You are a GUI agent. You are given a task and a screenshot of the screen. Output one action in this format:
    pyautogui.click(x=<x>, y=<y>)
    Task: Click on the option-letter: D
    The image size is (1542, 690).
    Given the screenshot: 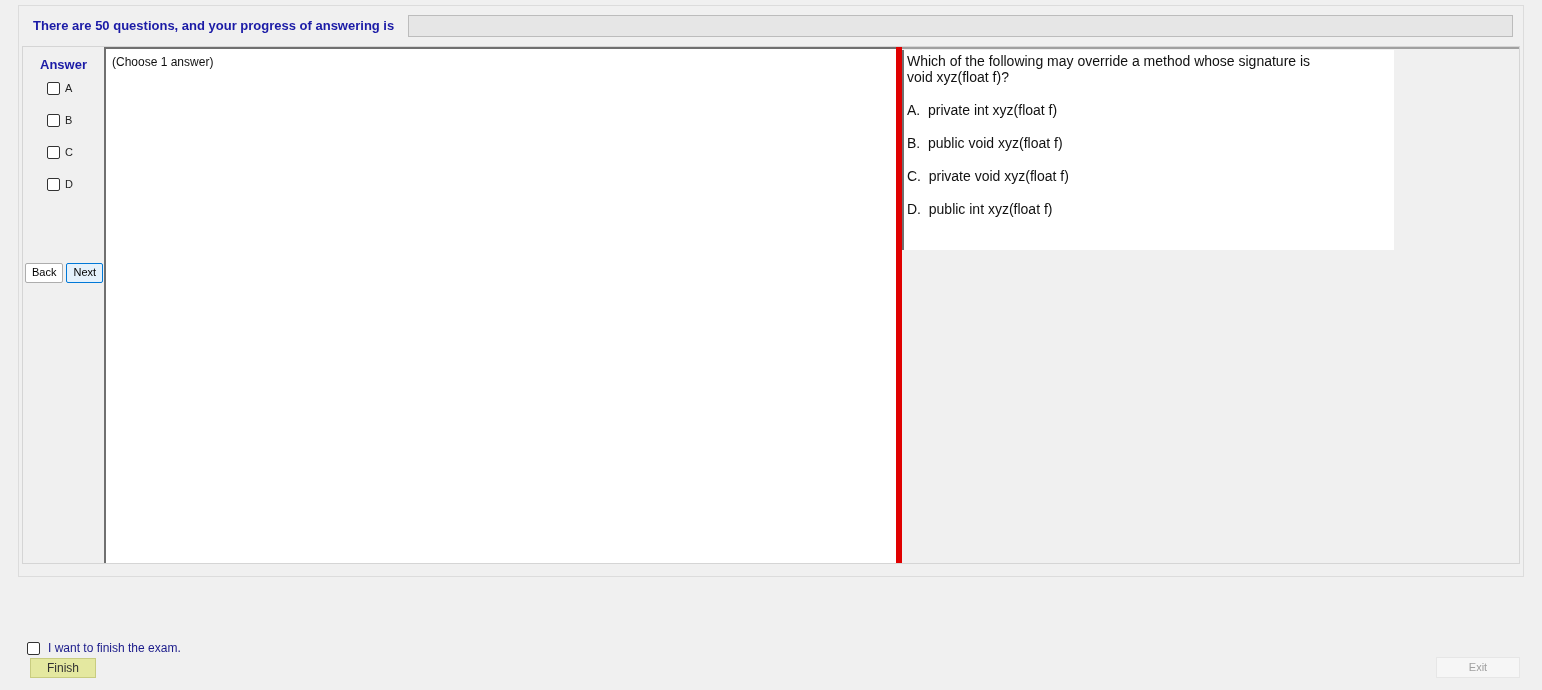 What is the action you would take?
    pyautogui.click(x=69, y=185)
    